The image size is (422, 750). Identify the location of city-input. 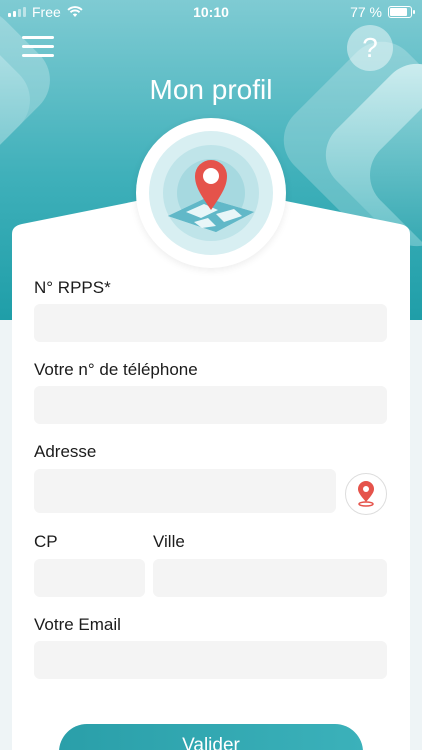
(270, 578).